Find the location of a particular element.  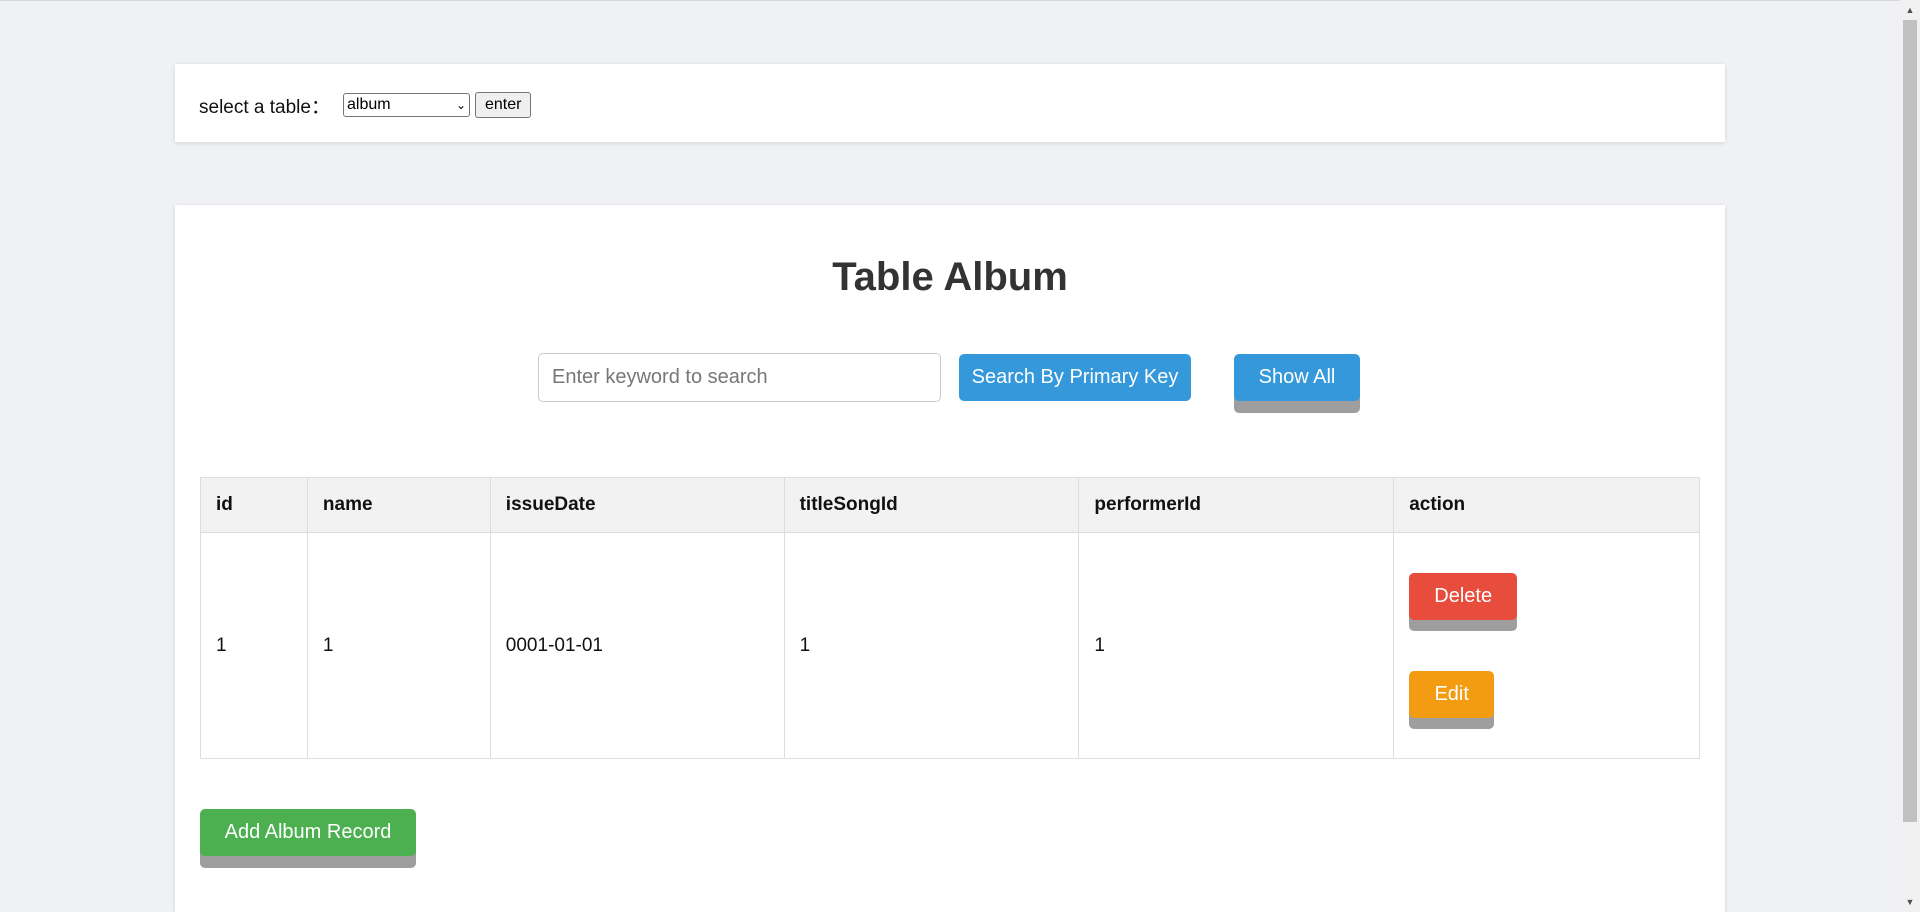

search-by-primary-key-button: Search By Primary Key is located at coordinates (1075, 377).